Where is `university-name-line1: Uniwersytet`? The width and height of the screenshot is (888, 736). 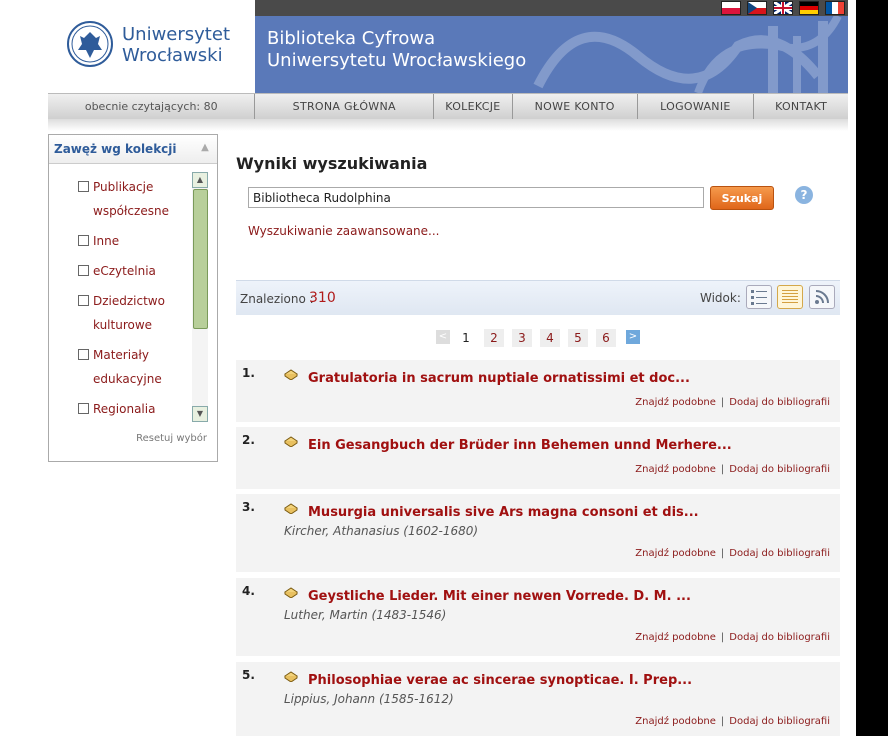
university-name-line1: Uniwersytet is located at coordinates (176, 34).